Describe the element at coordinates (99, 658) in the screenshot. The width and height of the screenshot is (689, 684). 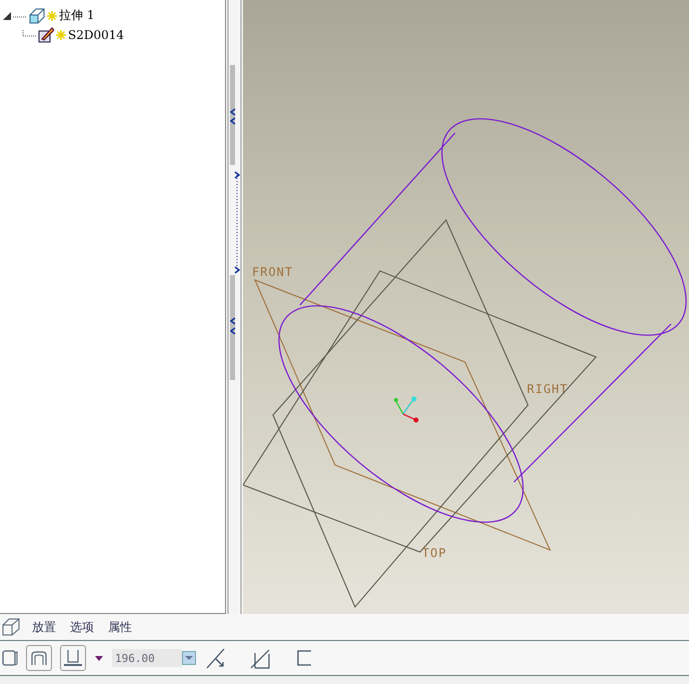
I see `dropdown-arrow-icon` at that location.